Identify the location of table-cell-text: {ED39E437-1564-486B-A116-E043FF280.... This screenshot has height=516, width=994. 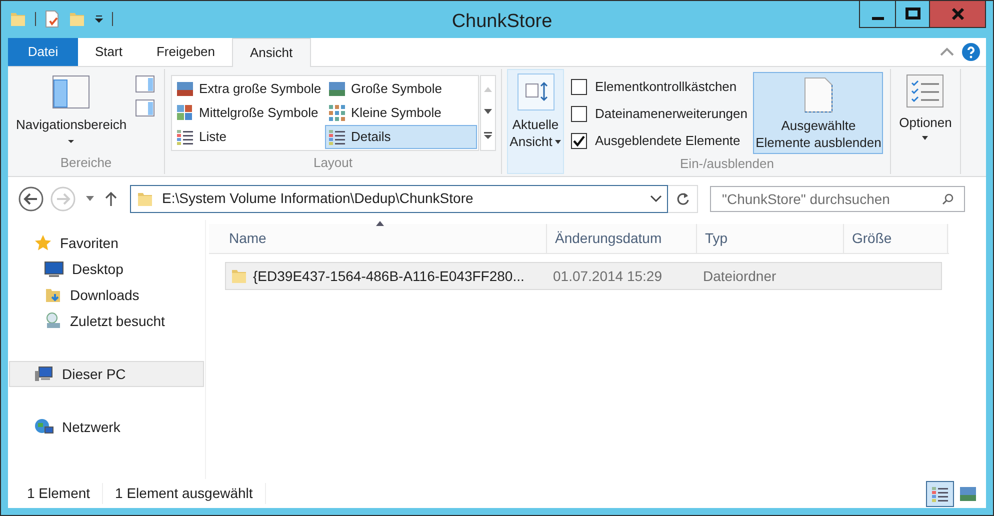
(388, 276).